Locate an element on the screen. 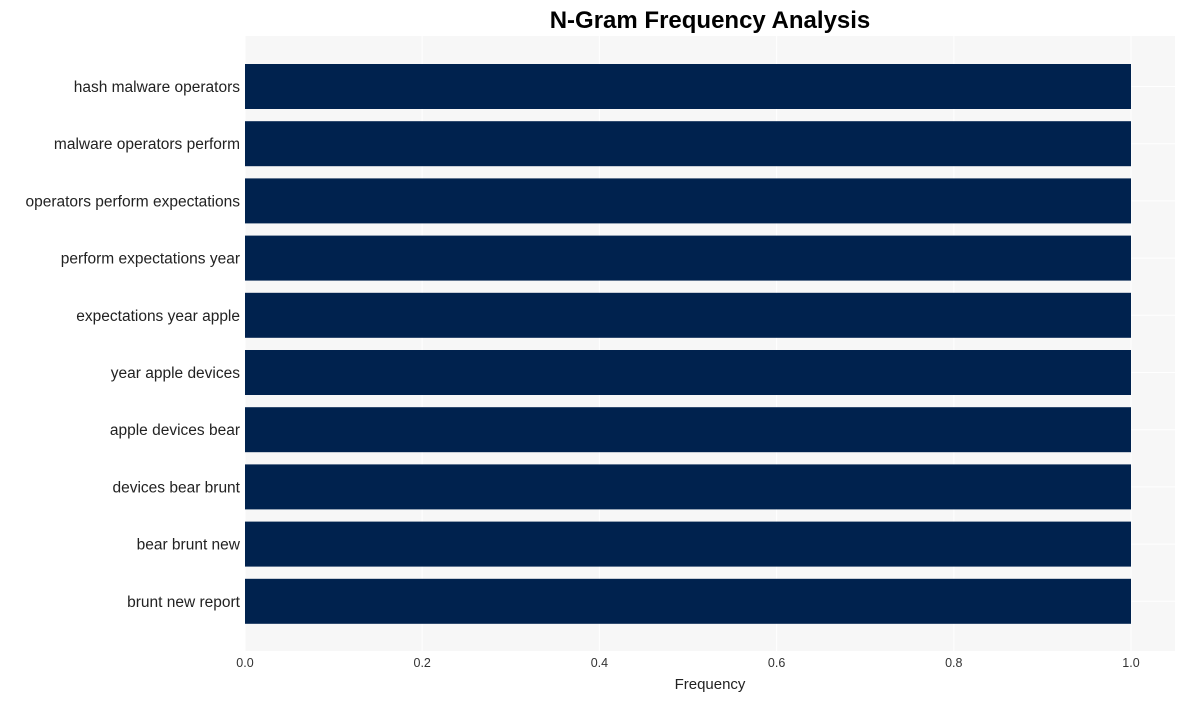  y-tick-label-2: operators perform expectations is located at coordinates (132, 201).